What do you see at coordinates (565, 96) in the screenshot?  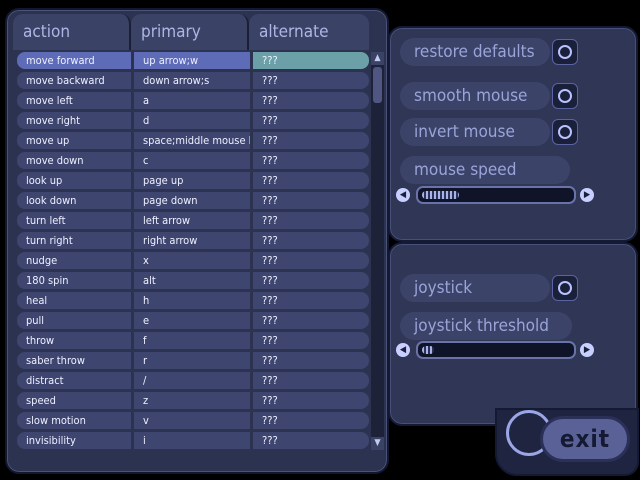 I see `smooth-mouse-toggle` at bounding box center [565, 96].